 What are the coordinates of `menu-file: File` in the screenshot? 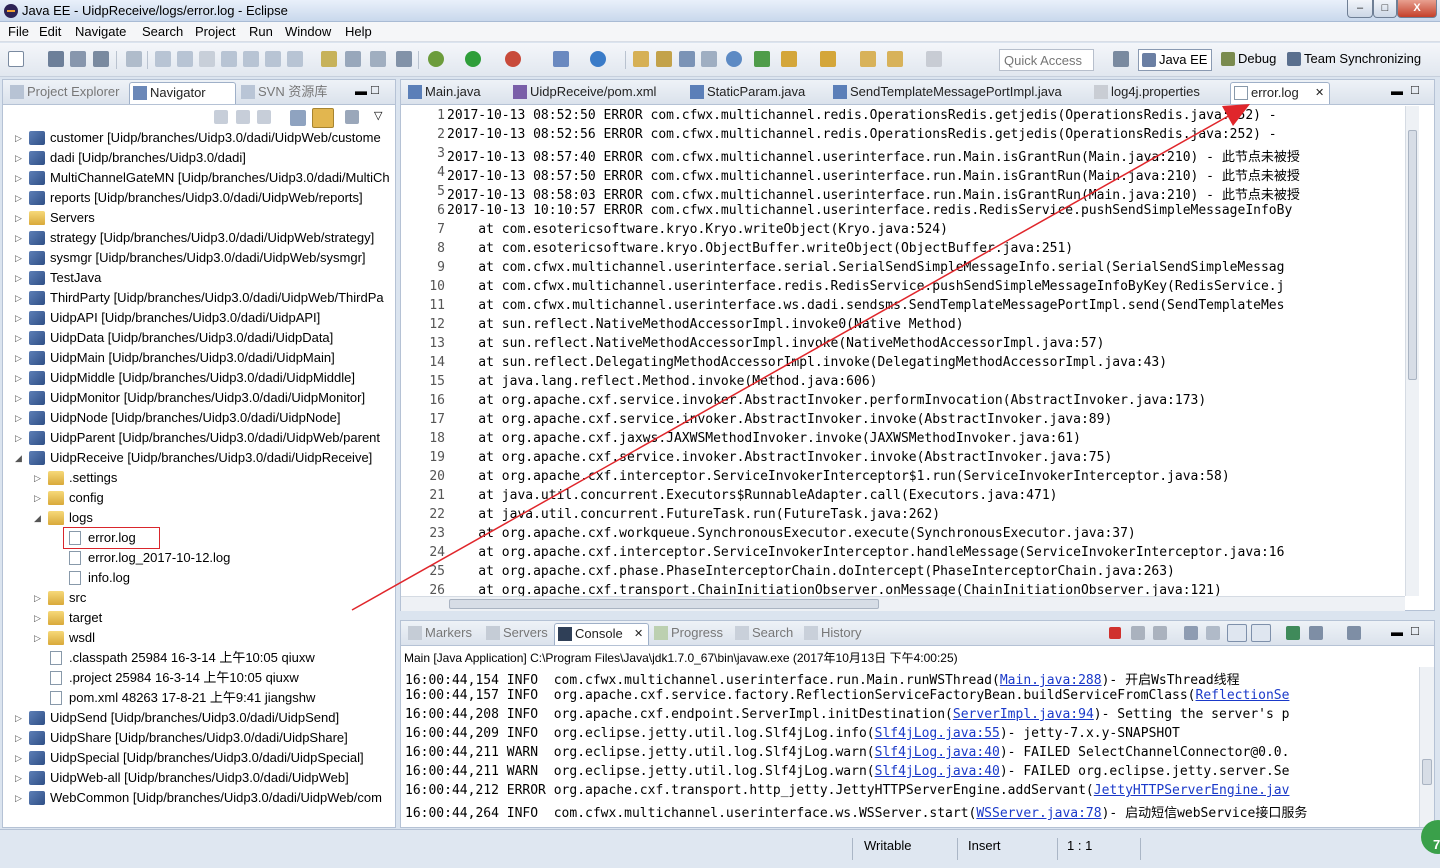 It's located at (18, 31).